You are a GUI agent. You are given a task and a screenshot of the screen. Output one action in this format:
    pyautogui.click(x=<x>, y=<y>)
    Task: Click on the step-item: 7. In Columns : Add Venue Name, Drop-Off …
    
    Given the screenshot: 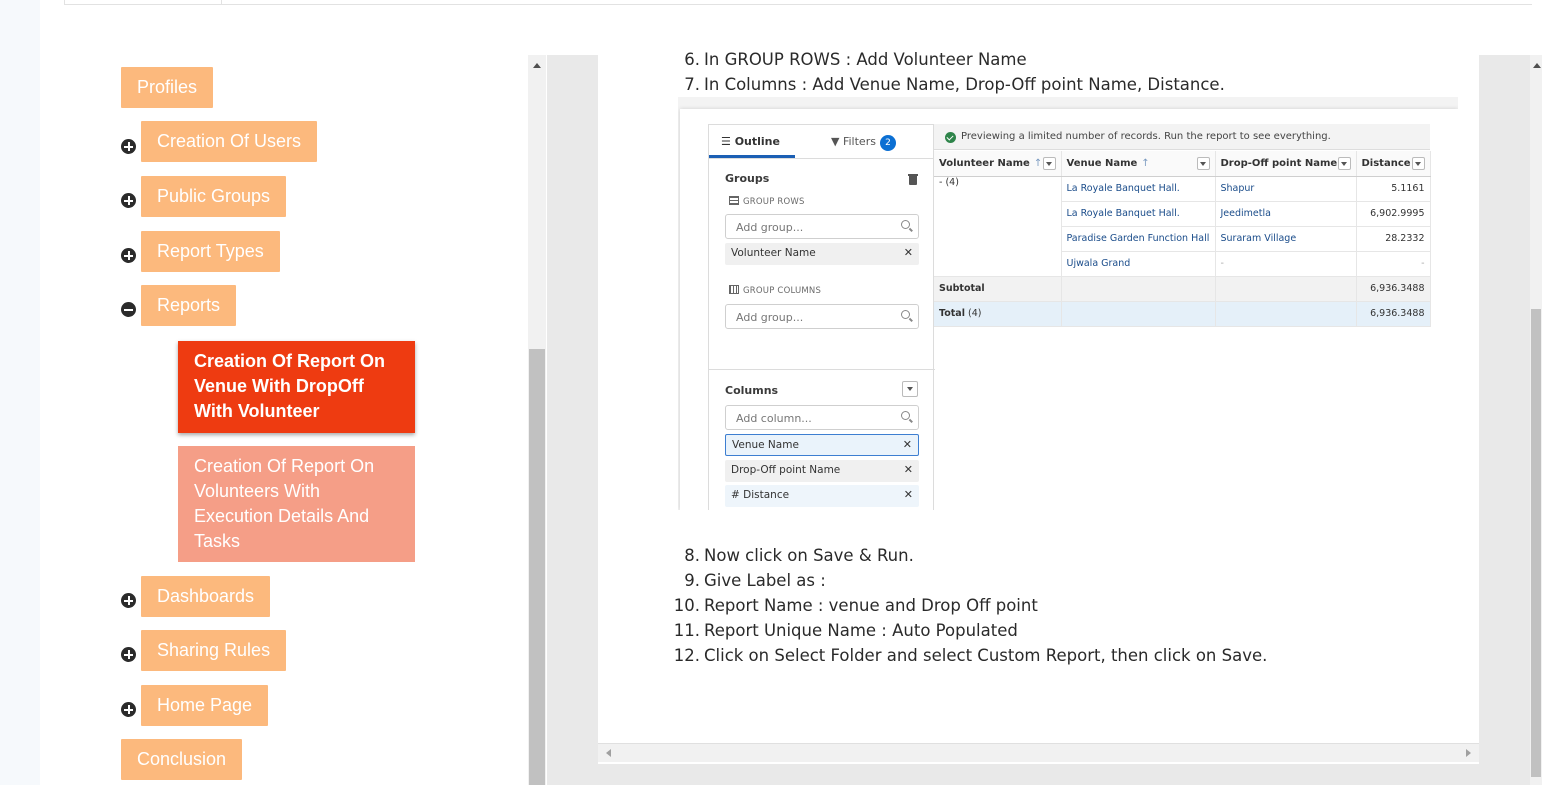 What is the action you would take?
    pyautogui.click(x=942, y=84)
    